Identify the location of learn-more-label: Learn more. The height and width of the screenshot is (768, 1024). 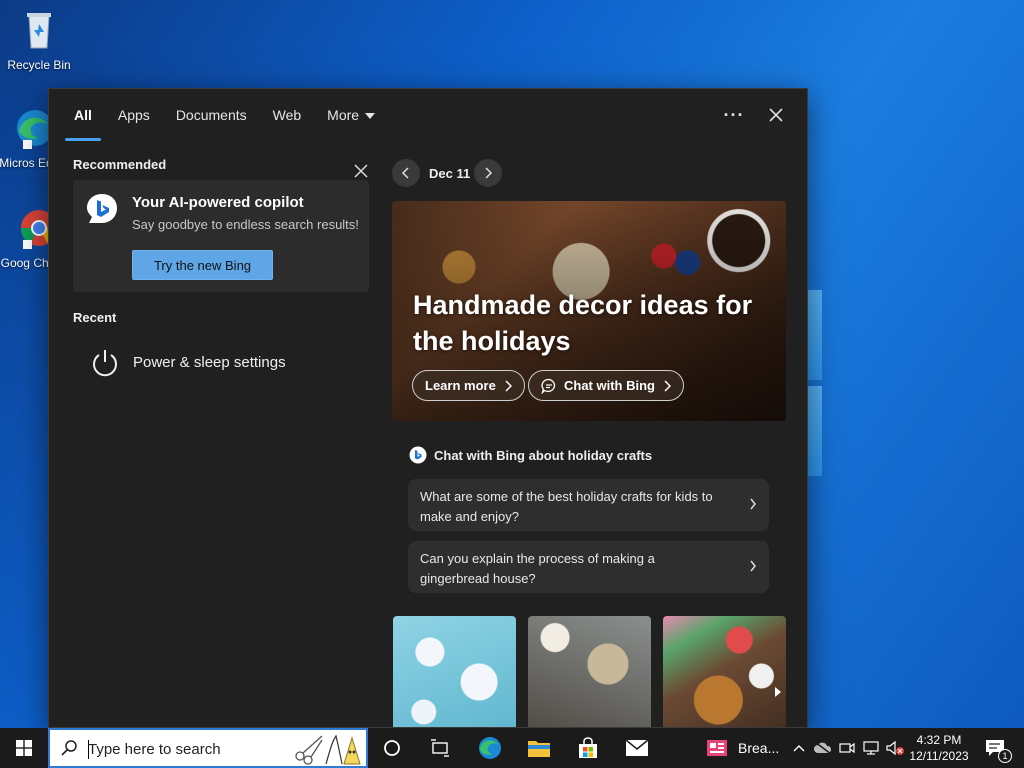
(460, 385).